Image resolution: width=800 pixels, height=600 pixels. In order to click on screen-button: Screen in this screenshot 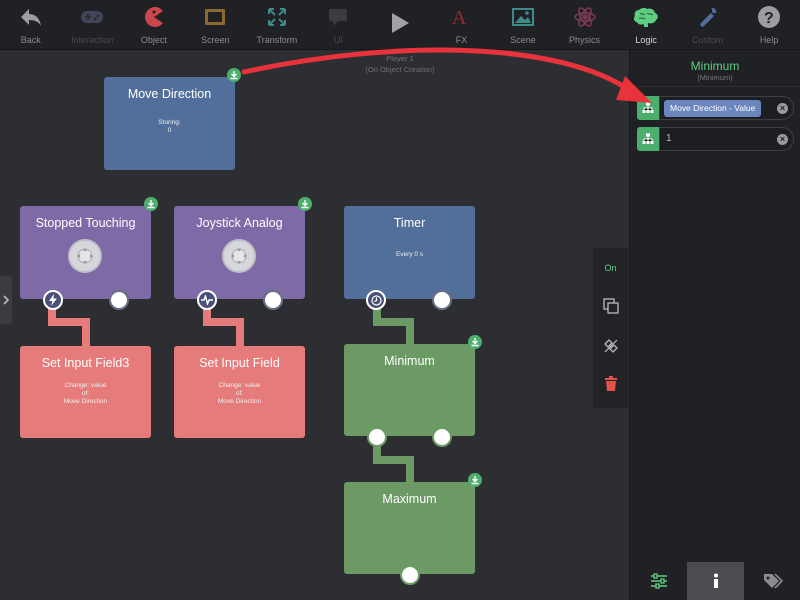, I will do `click(216, 24)`.